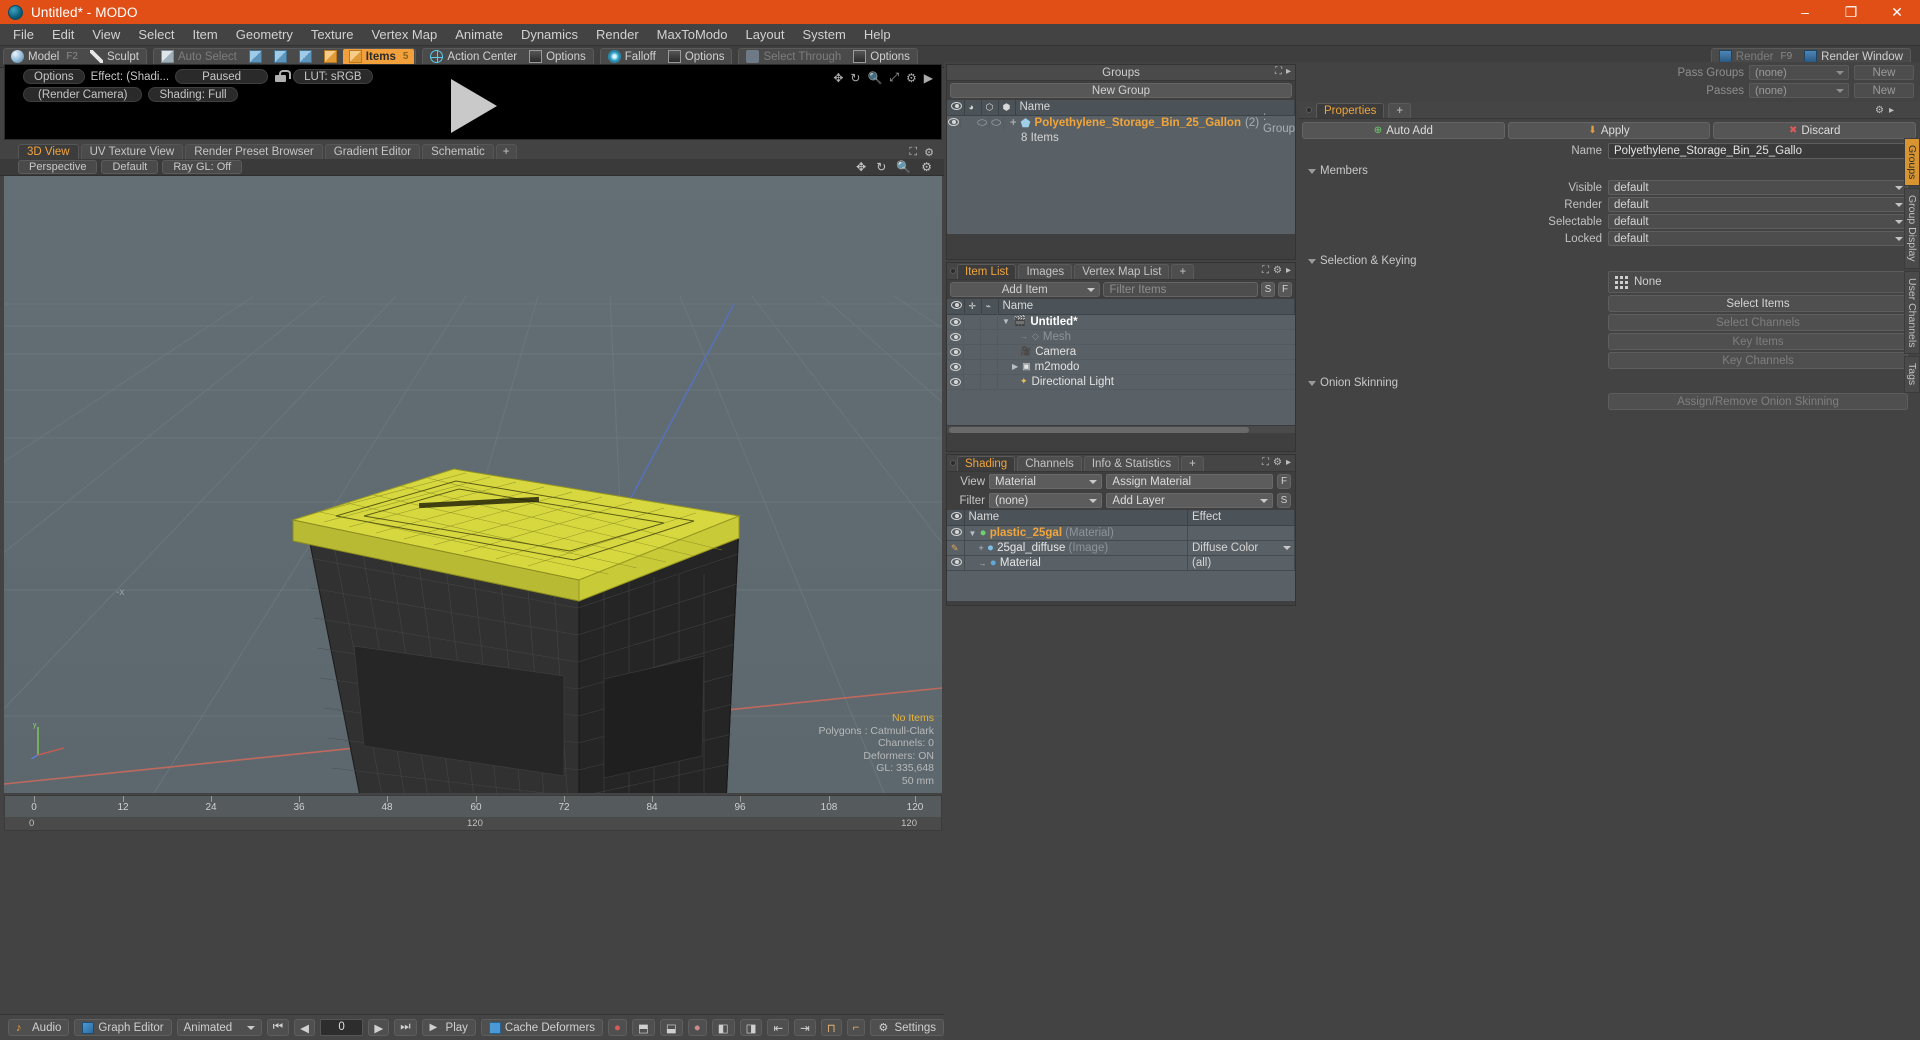 The width and height of the screenshot is (1920, 1040). Describe the element at coordinates (219, 1027) in the screenshot. I see `animated-dropdown: Animated` at that location.